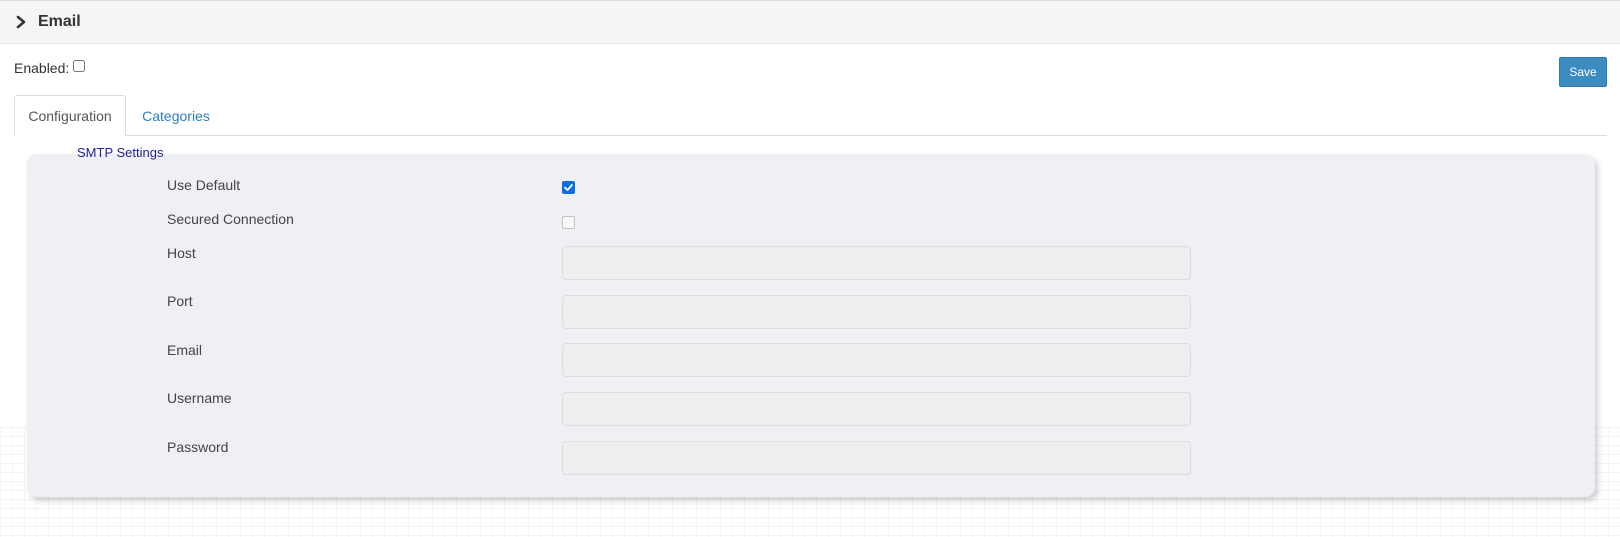  I want to click on chevron-right-icon, so click(21, 22).